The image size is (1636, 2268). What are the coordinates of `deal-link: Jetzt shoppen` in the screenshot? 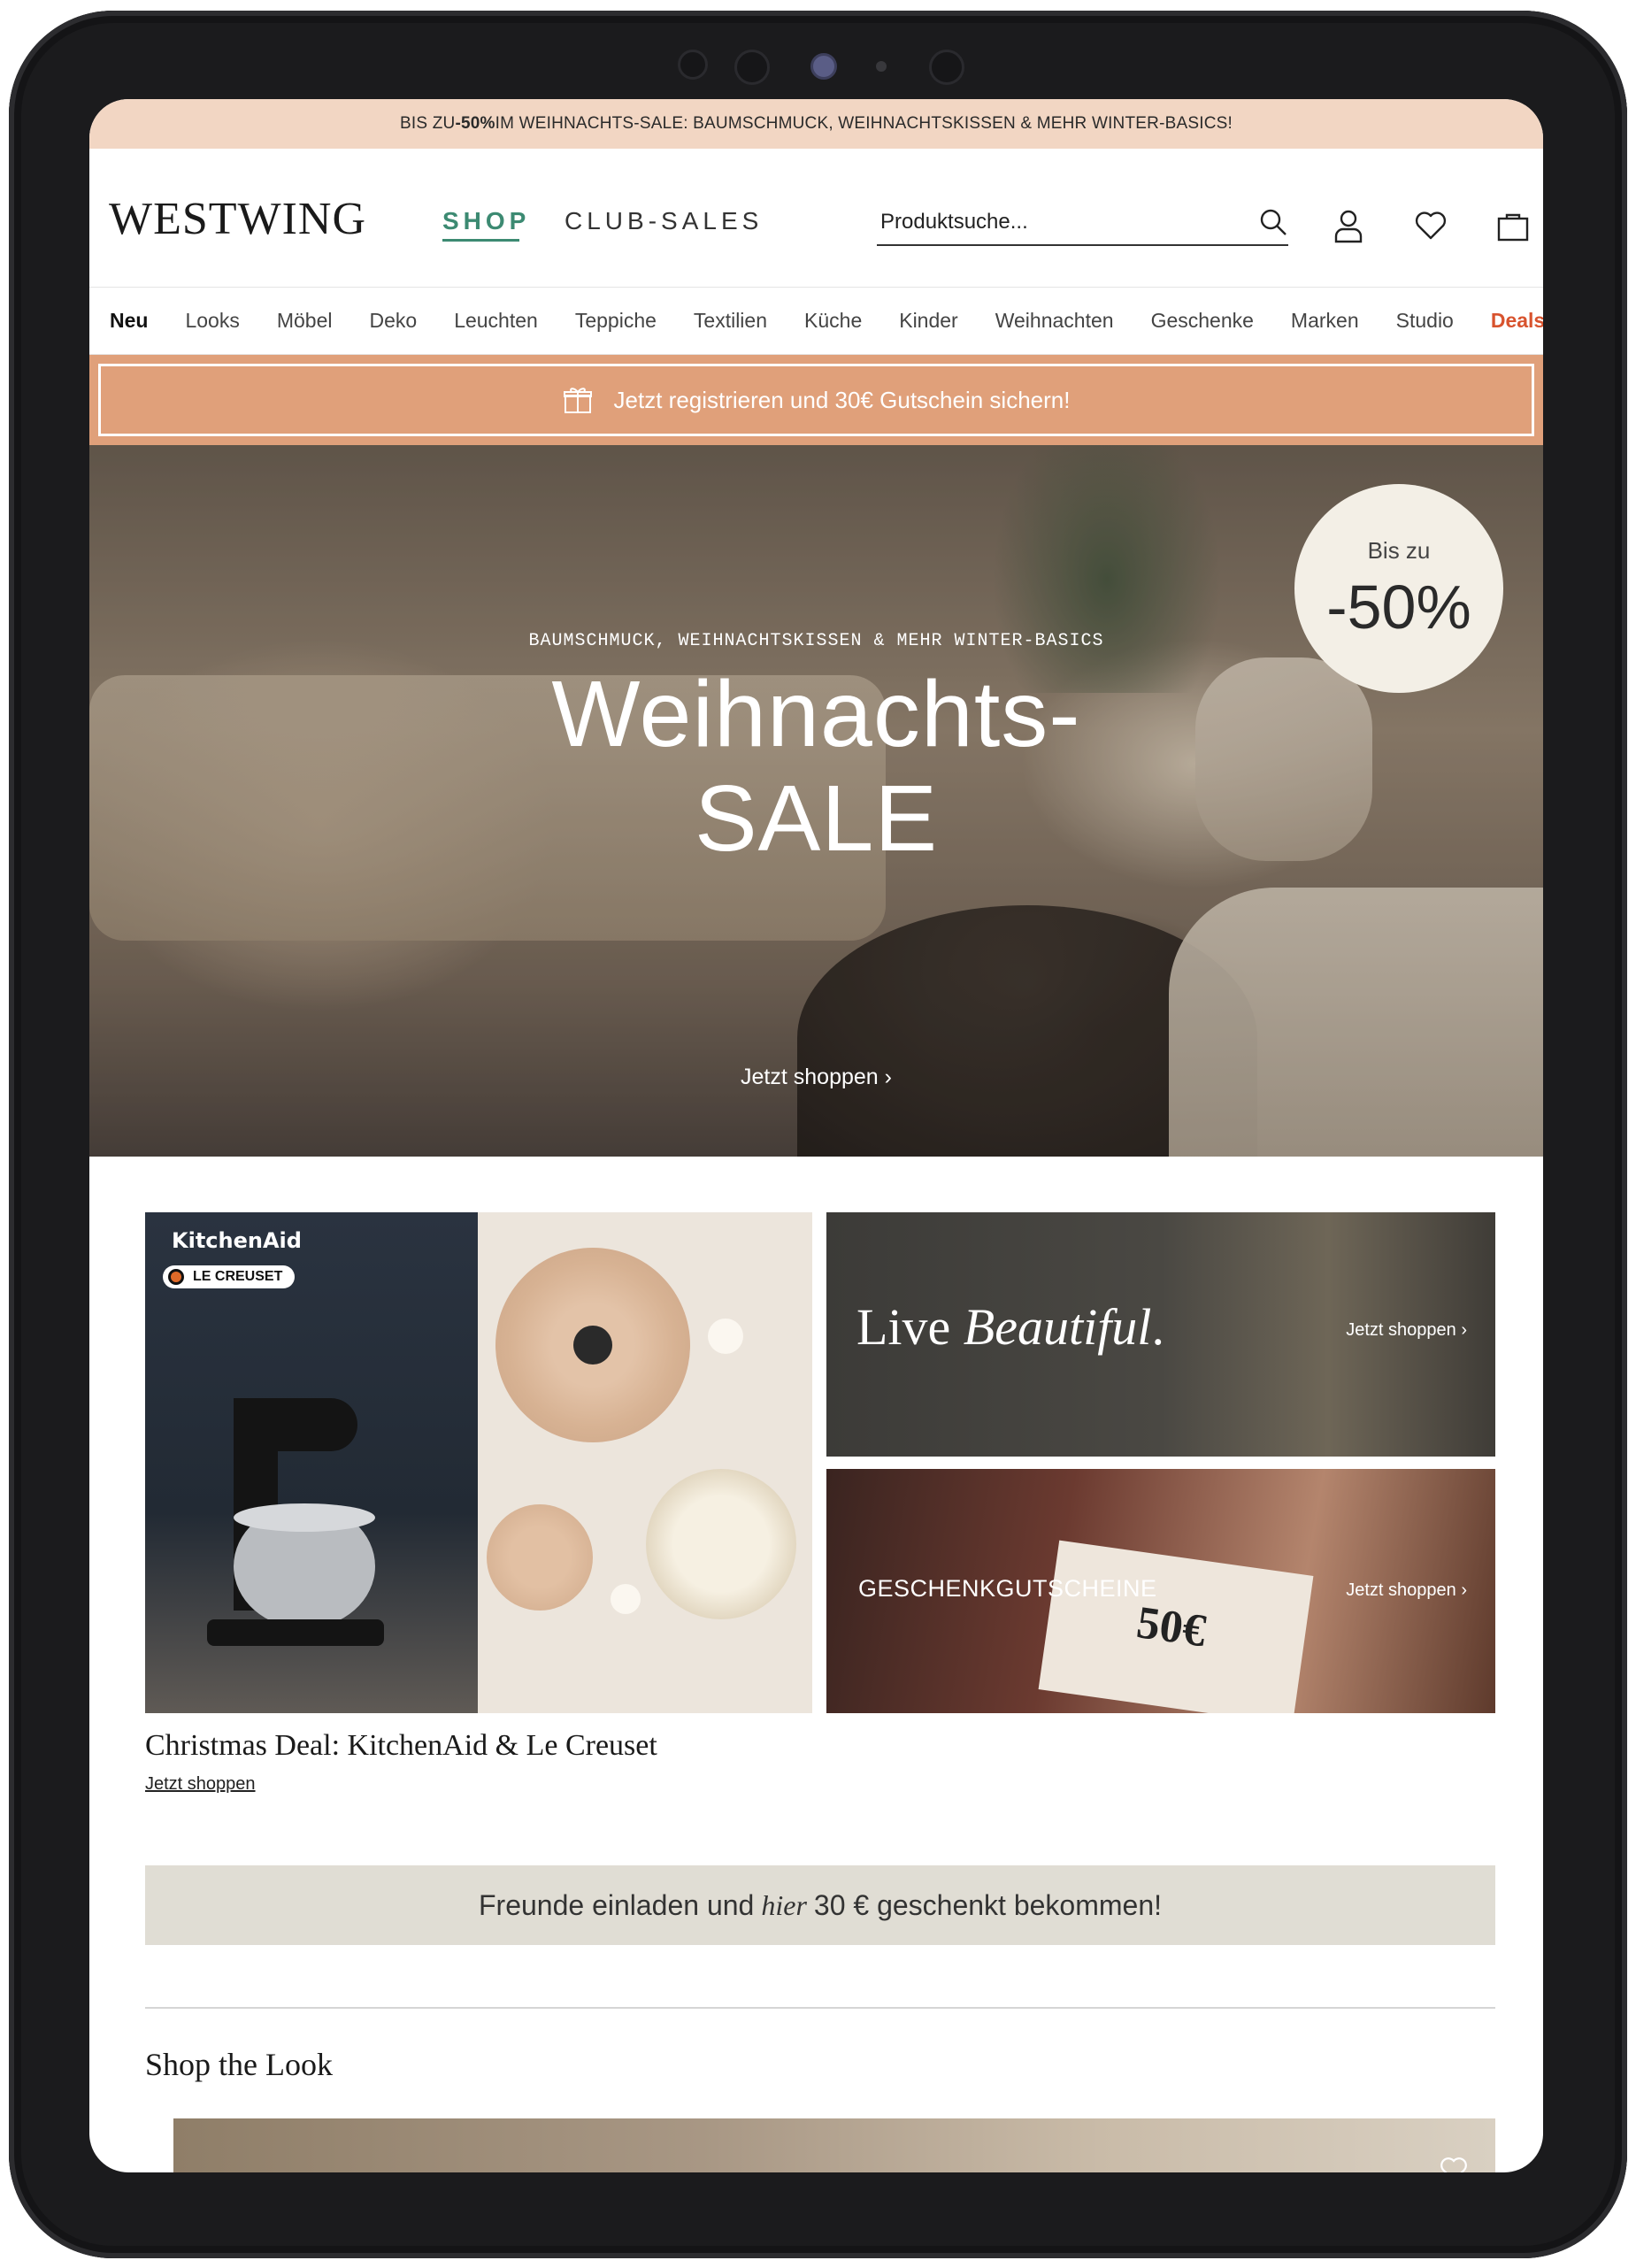 It's located at (200, 1784).